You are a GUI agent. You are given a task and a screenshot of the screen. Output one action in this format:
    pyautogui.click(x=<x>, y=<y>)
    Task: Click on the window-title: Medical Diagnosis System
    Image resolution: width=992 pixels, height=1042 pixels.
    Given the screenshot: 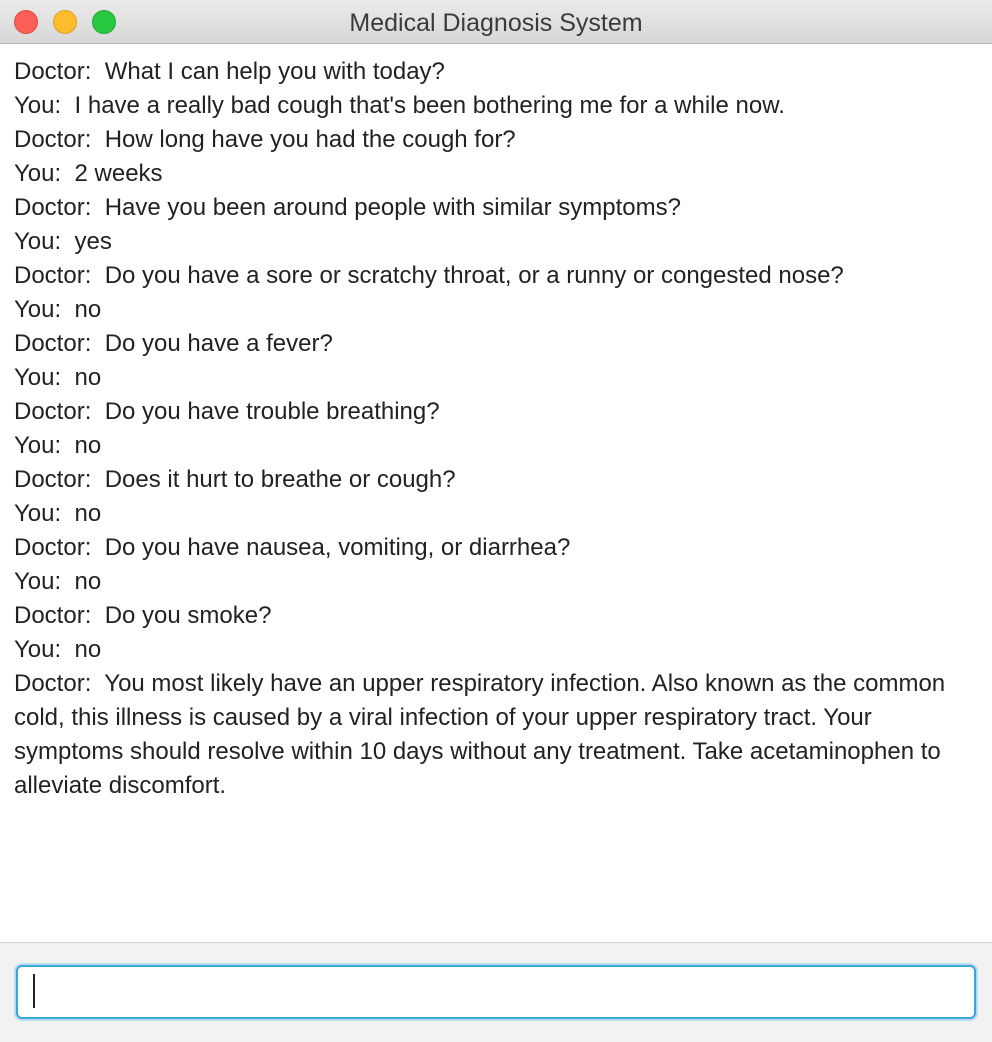 What is the action you would take?
    pyautogui.click(x=496, y=23)
    